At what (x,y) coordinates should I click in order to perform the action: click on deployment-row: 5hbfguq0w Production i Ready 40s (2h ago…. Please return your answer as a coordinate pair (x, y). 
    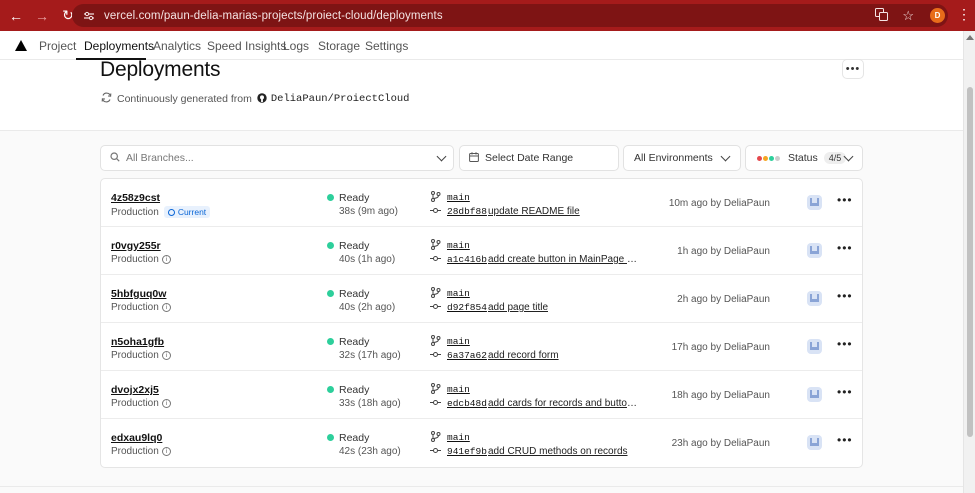
    Looking at the image, I should click on (481, 299).